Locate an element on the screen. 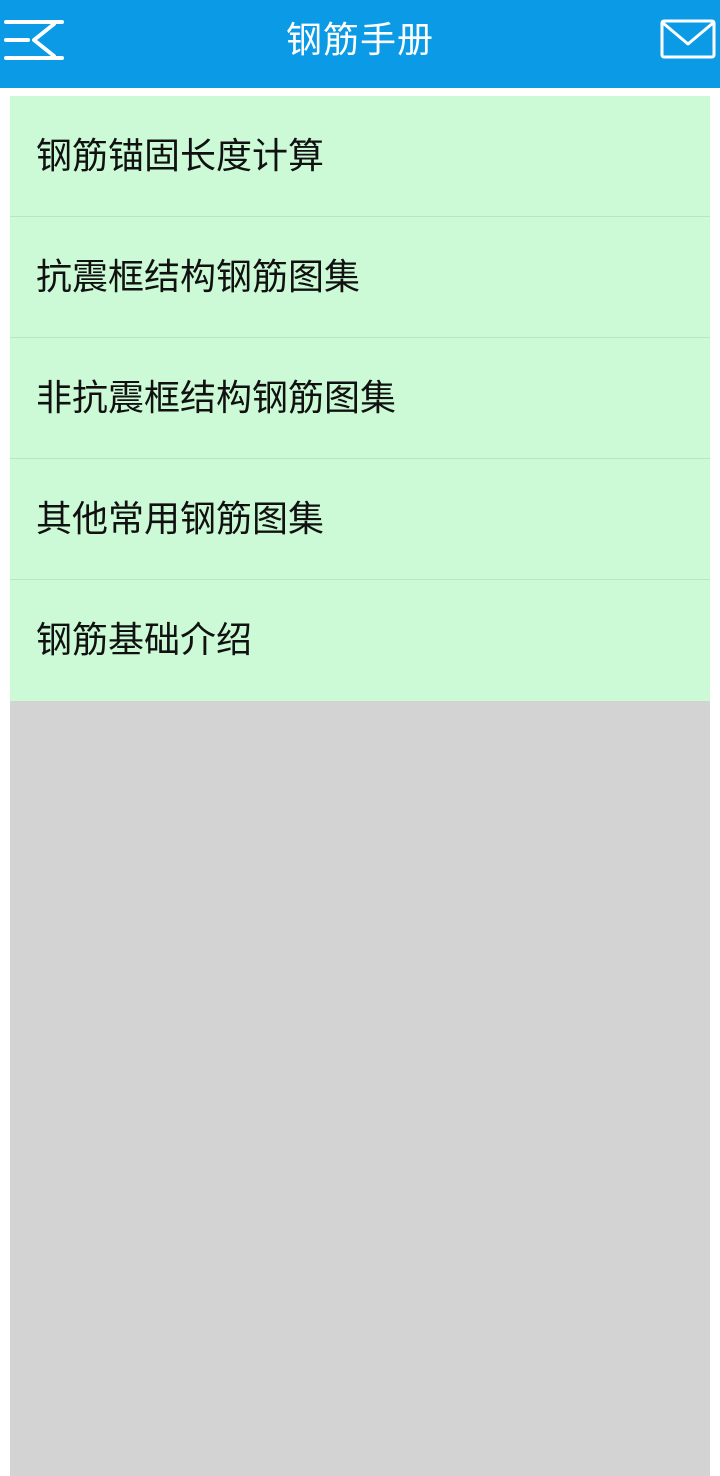  mail-icon is located at coordinates (688, 39).